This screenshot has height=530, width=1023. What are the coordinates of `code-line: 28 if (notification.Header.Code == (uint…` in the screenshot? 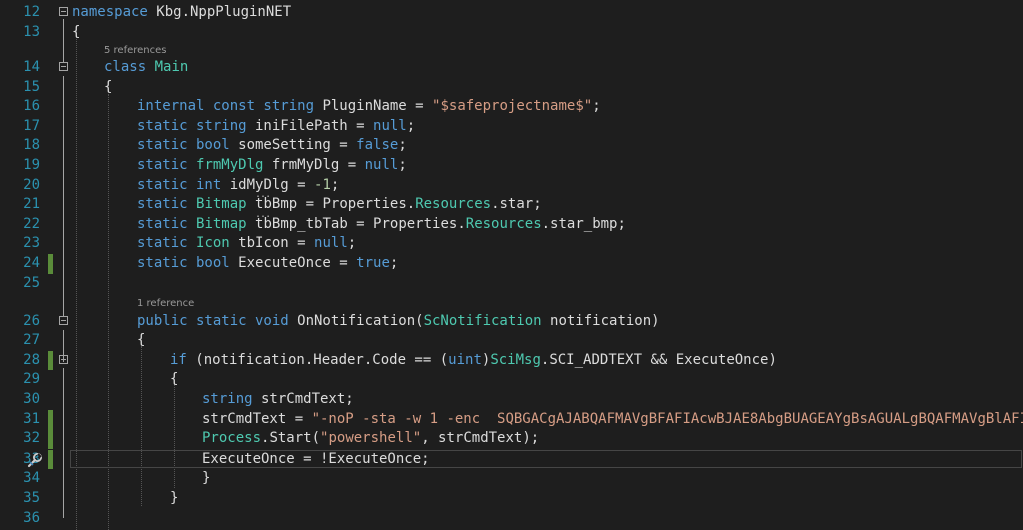 It's located at (511, 361).